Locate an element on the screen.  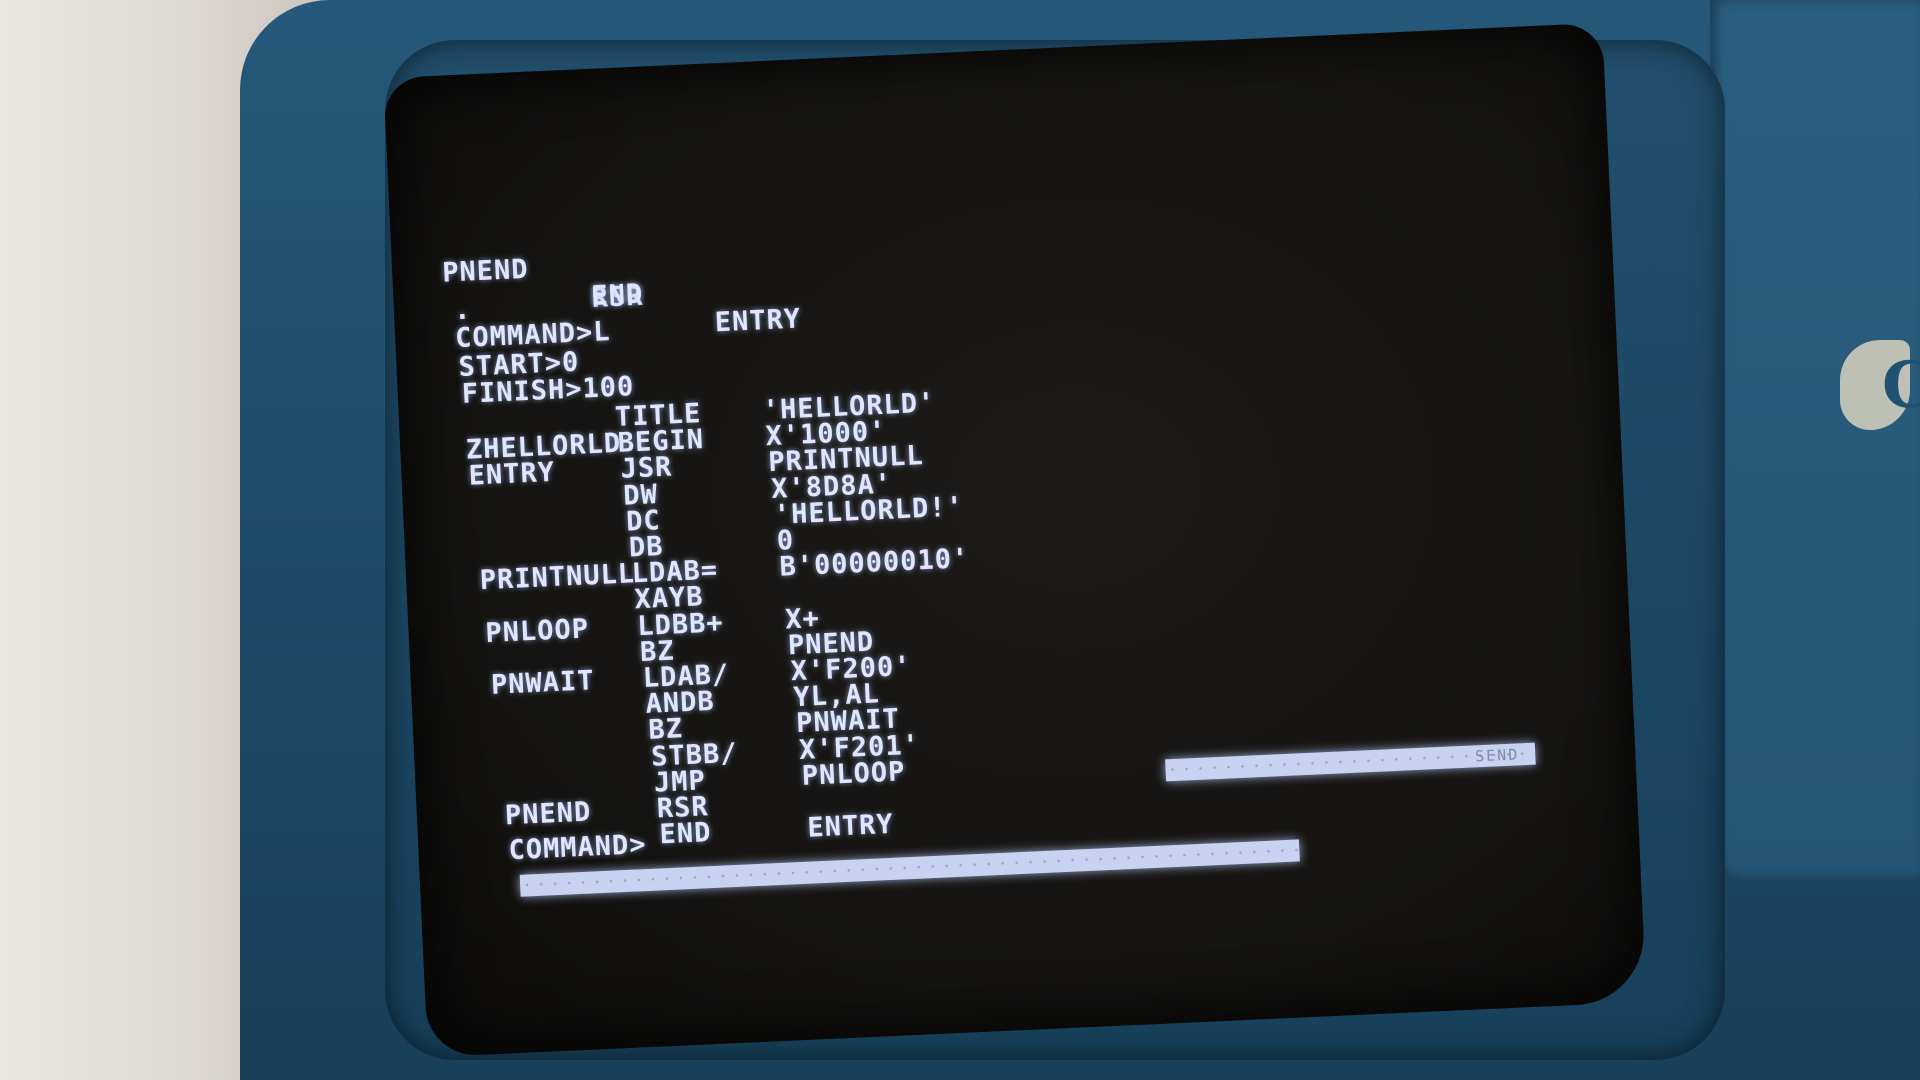
send-bar: SEND is located at coordinates (1350, 762).